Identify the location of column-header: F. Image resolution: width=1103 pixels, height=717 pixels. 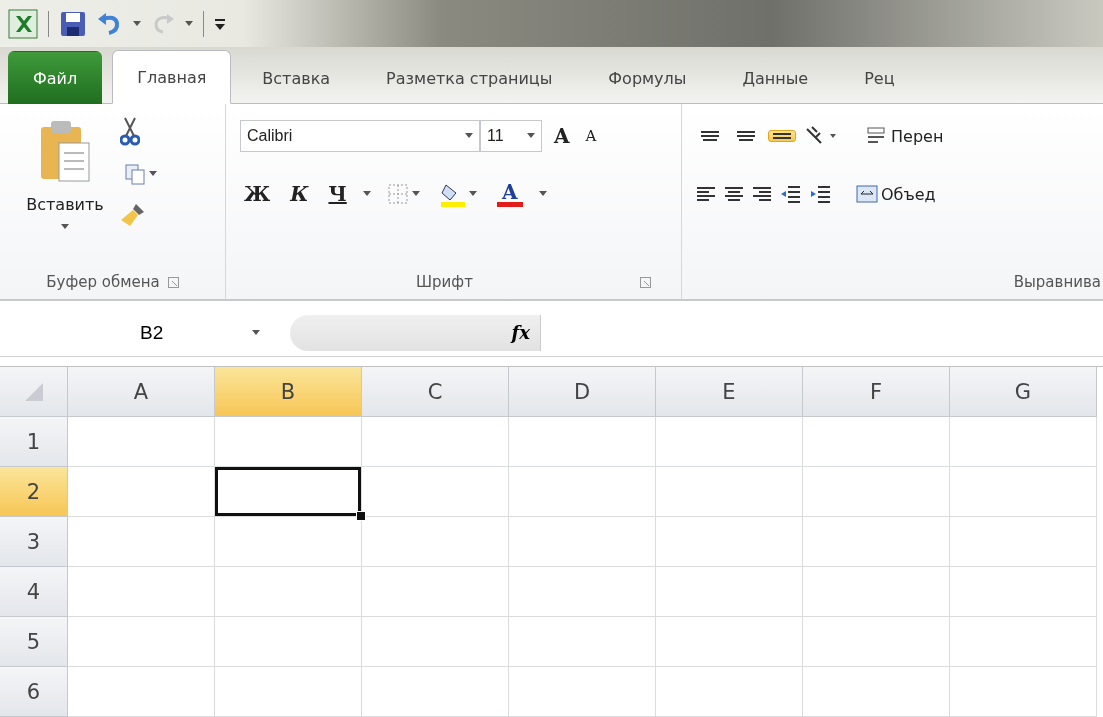
(876, 392).